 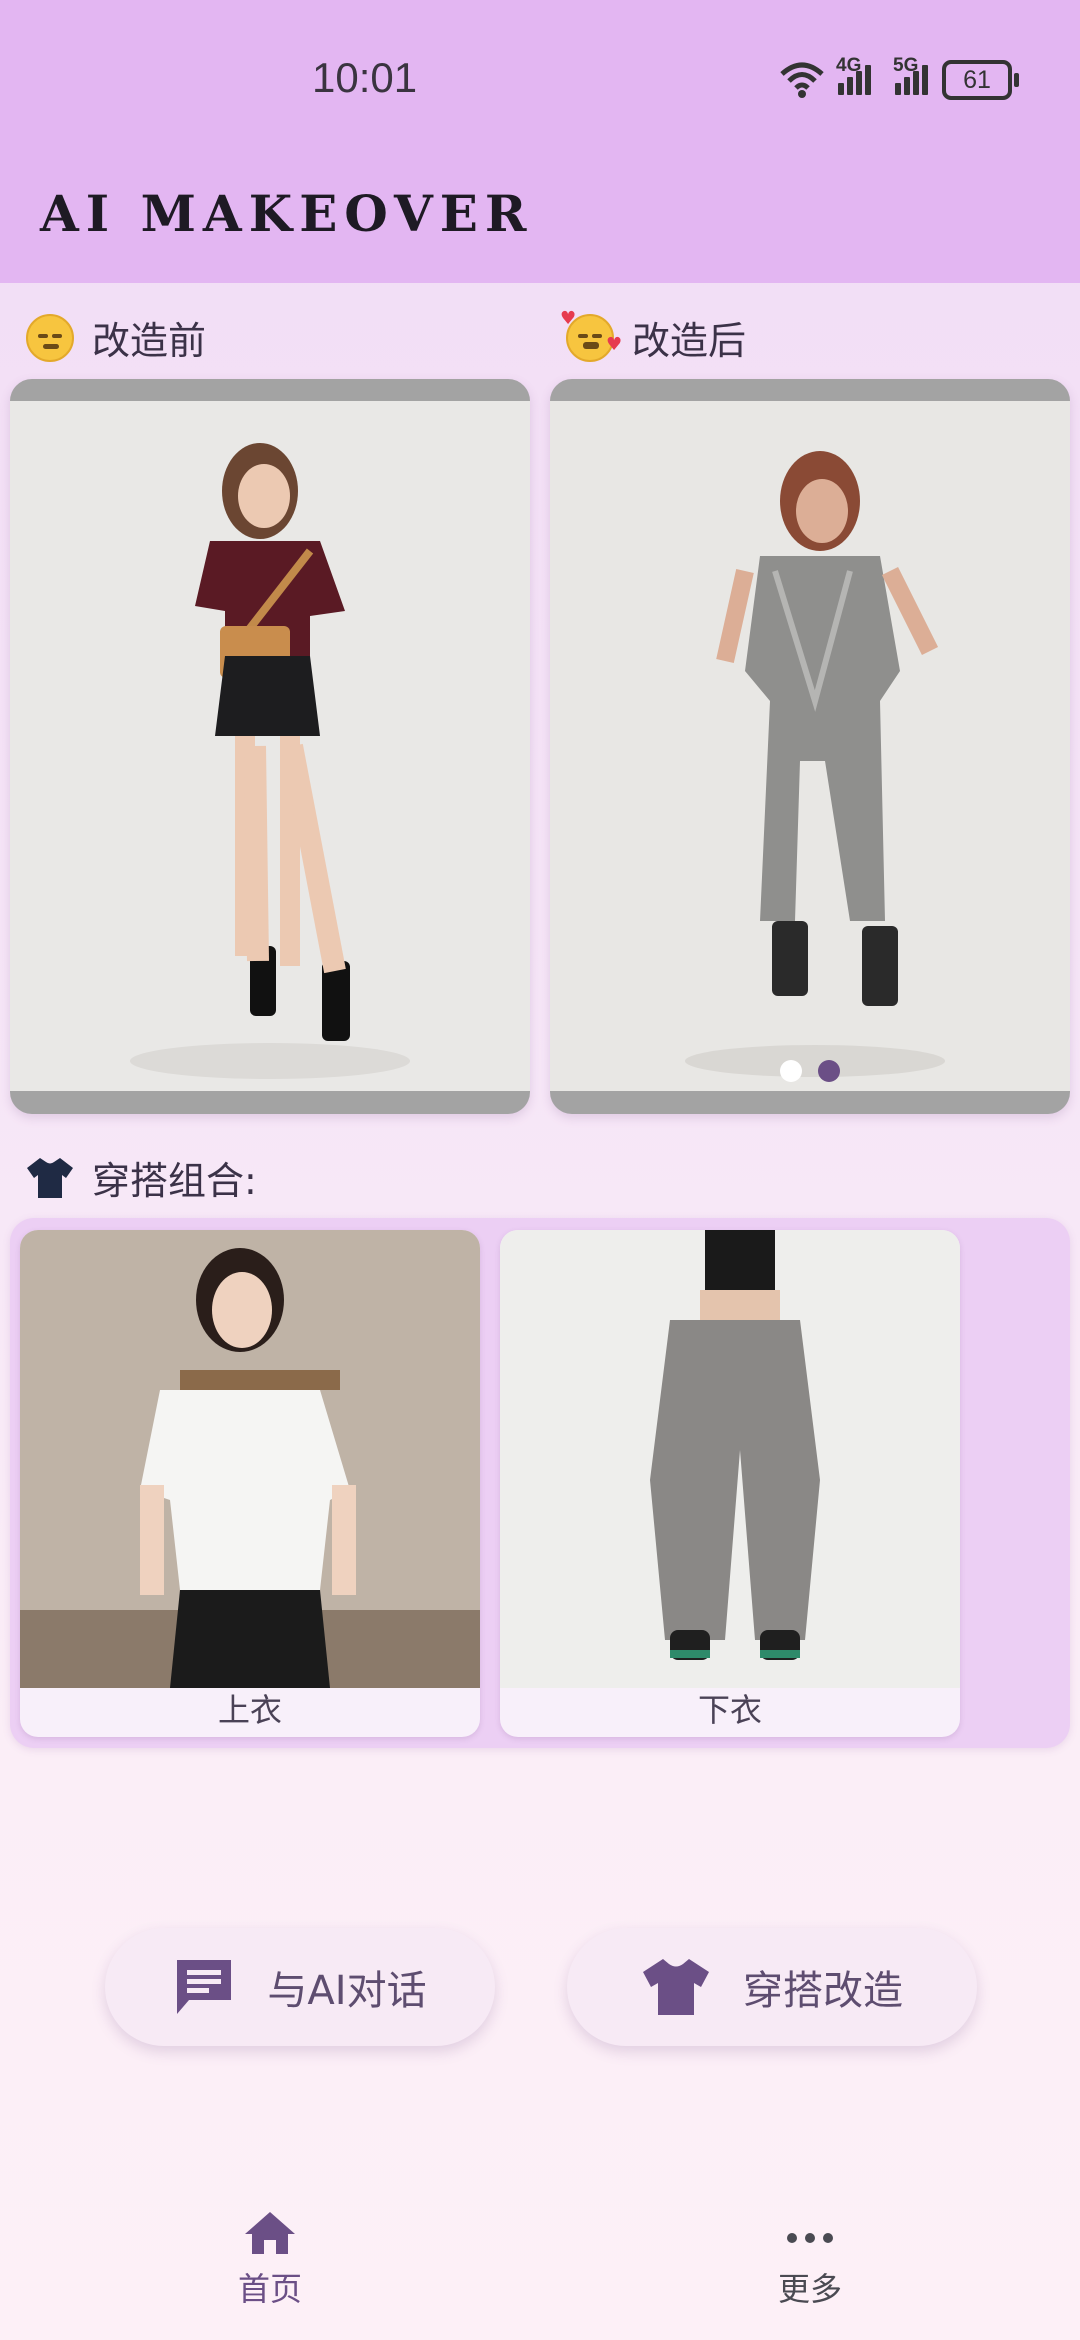 I want to click on carousel-dot-2-active, so click(x=829, y=1071).